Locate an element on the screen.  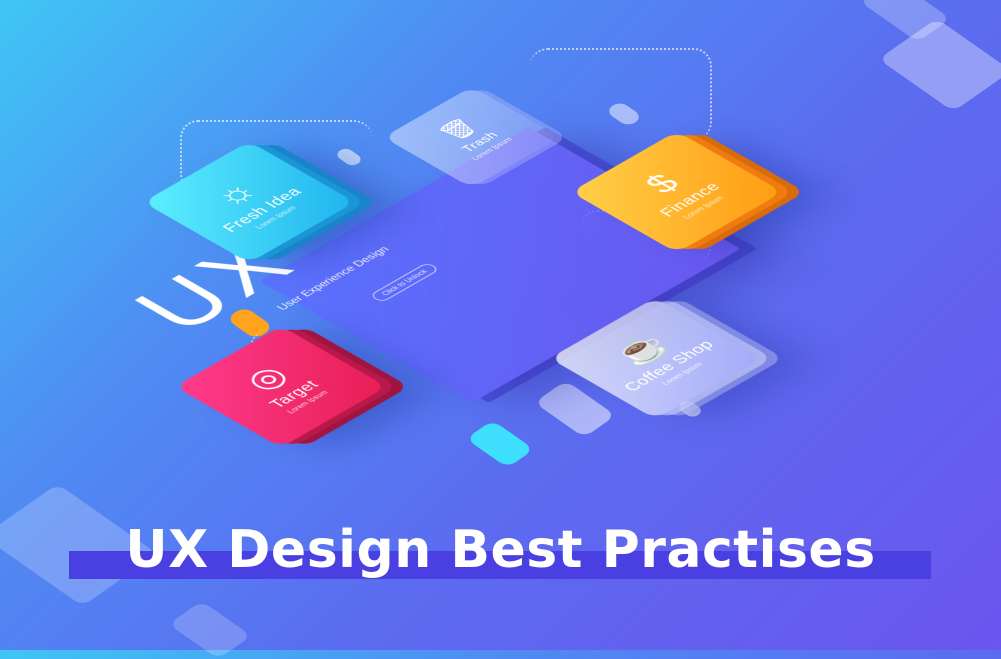
finance-icon: $ is located at coordinates (661, 183).